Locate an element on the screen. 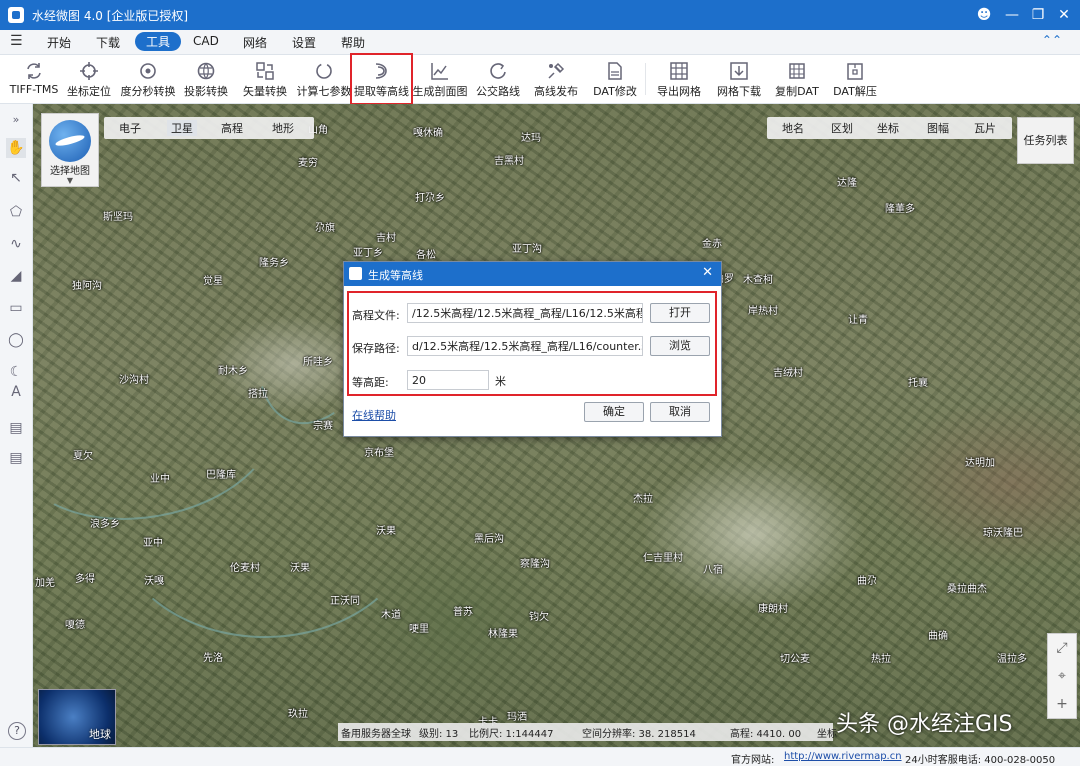 This screenshot has height=766, width=1080. tab-satellite: 卫星 is located at coordinates (182, 128).